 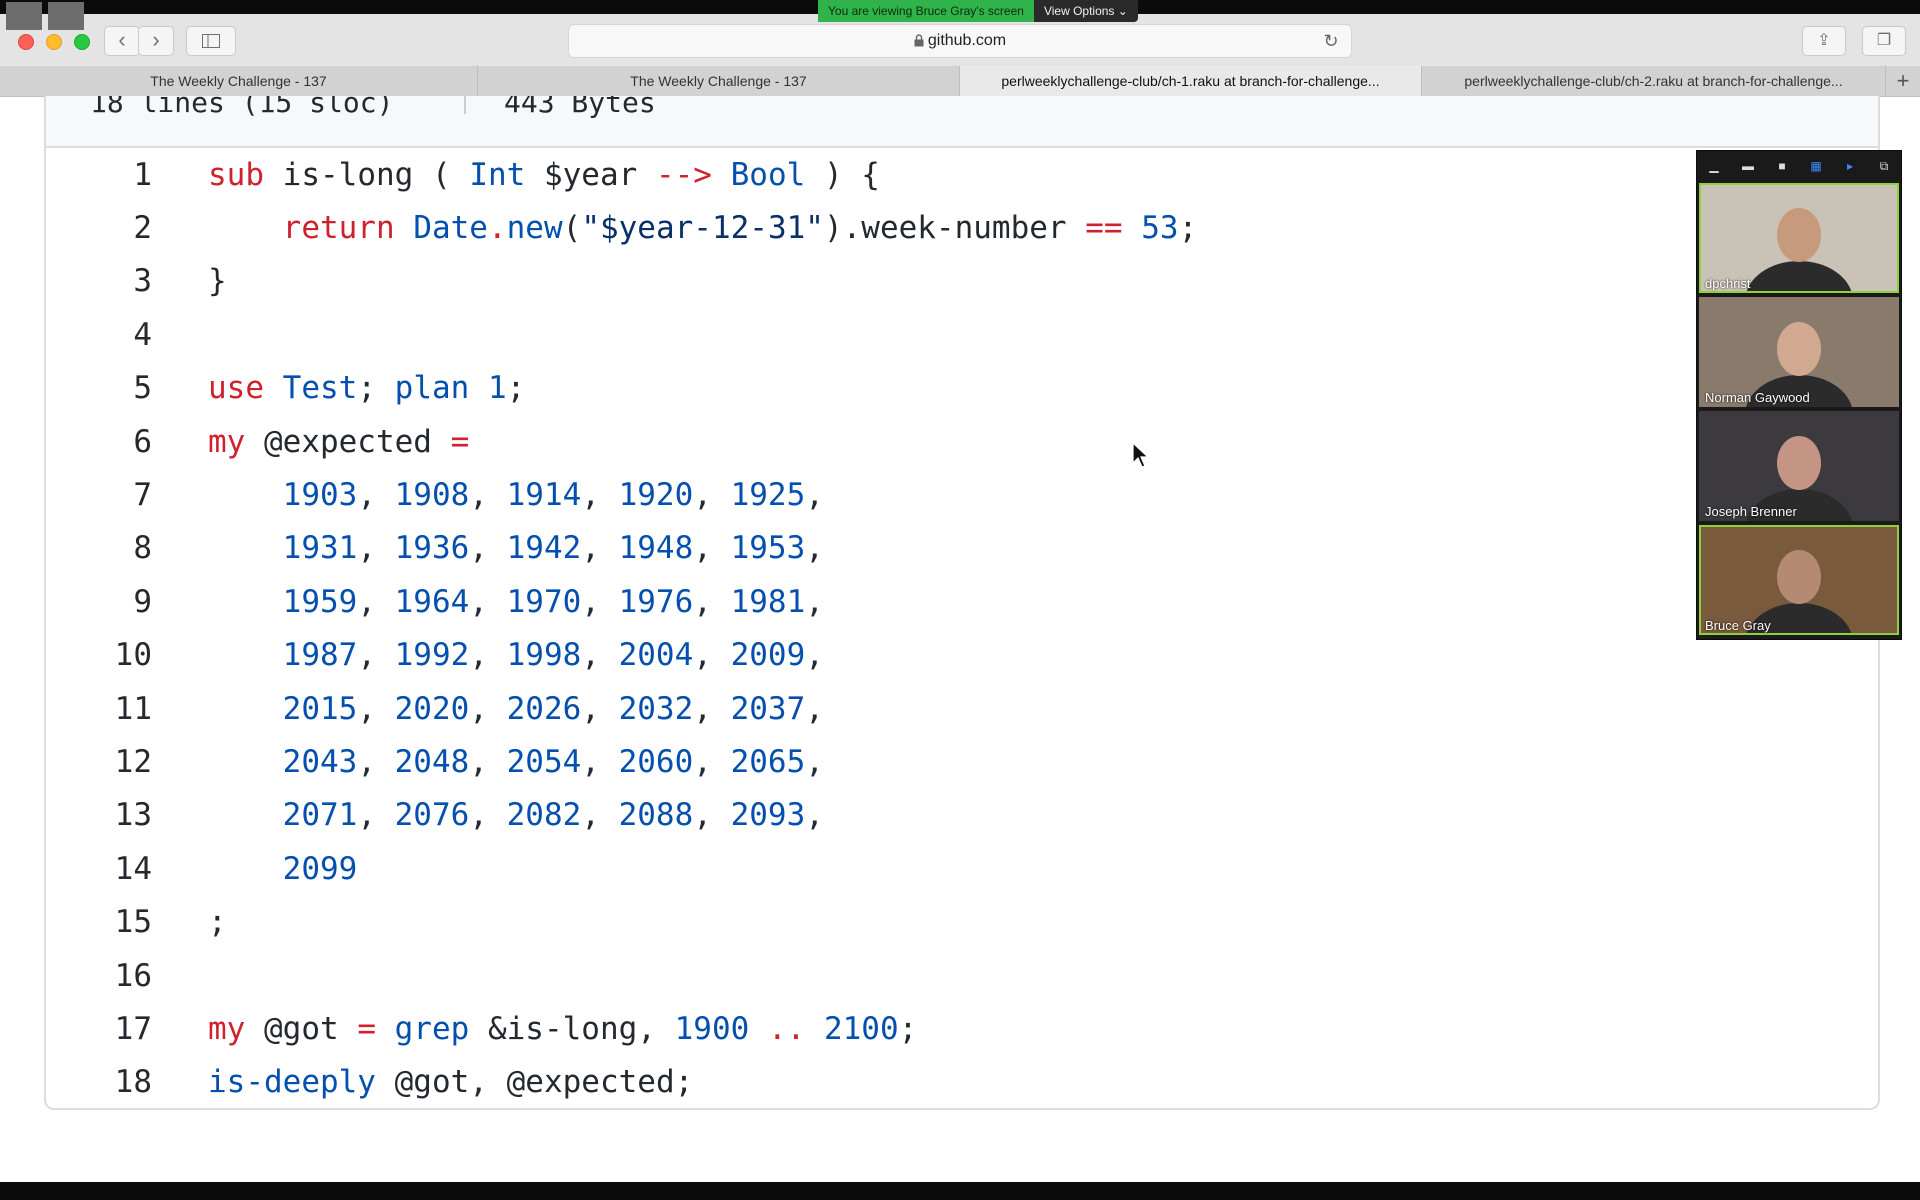 What do you see at coordinates (1331, 41) in the screenshot?
I see `reload-icon: ↻` at bounding box center [1331, 41].